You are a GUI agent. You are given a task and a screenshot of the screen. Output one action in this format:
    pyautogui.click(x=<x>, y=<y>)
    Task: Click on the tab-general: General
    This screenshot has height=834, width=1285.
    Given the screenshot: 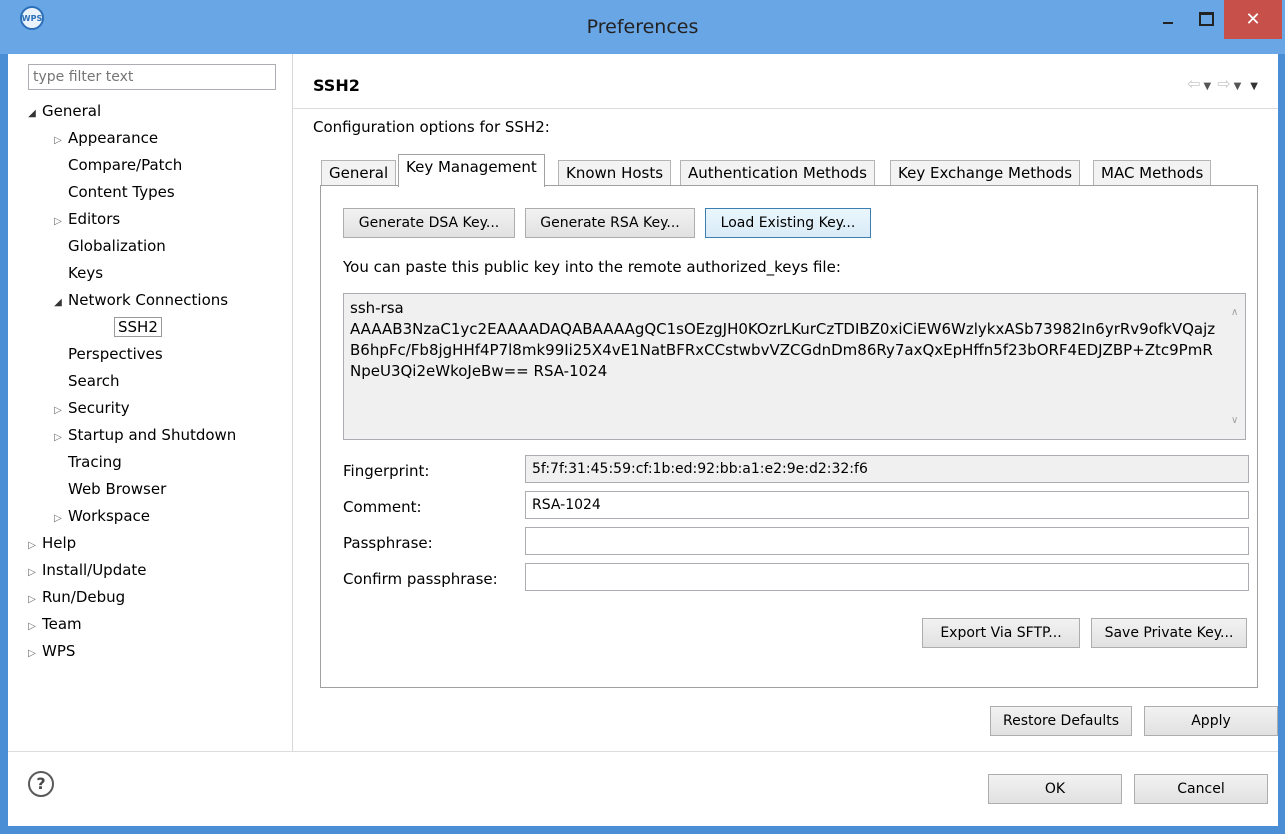 What is the action you would take?
    pyautogui.click(x=359, y=173)
    